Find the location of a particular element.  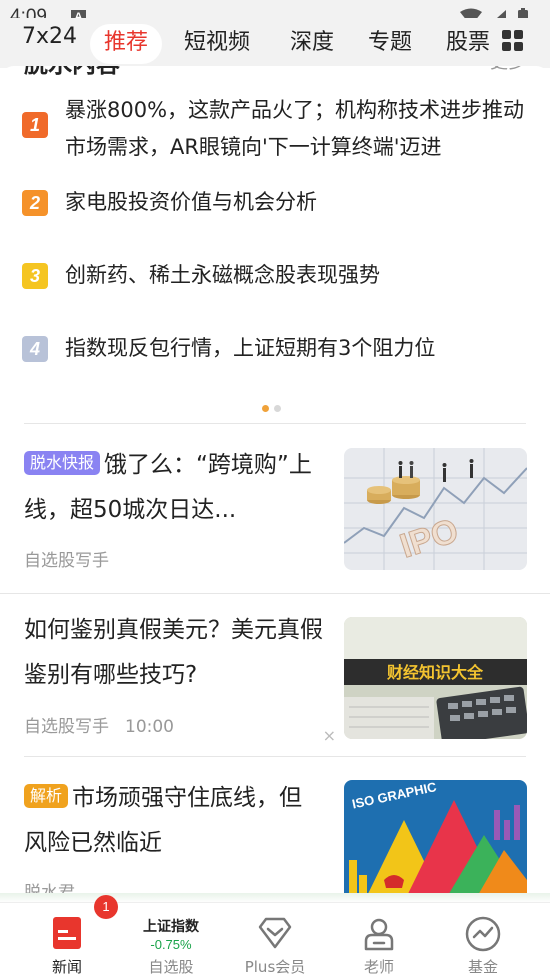

carousel-dot is located at coordinates (277, 408).